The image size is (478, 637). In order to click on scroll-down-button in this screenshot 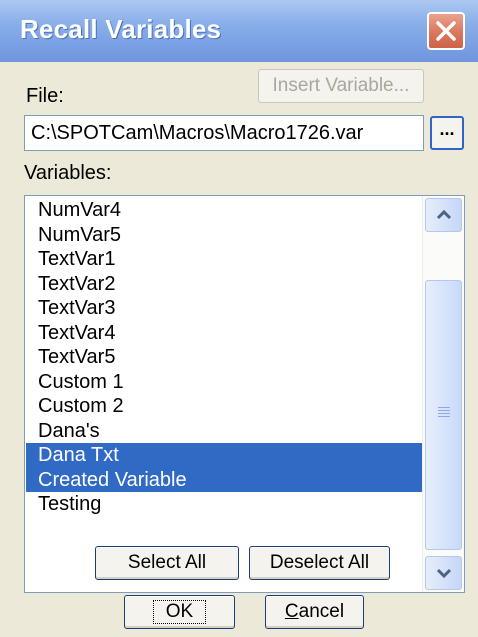, I will do `click(443, 573)`.